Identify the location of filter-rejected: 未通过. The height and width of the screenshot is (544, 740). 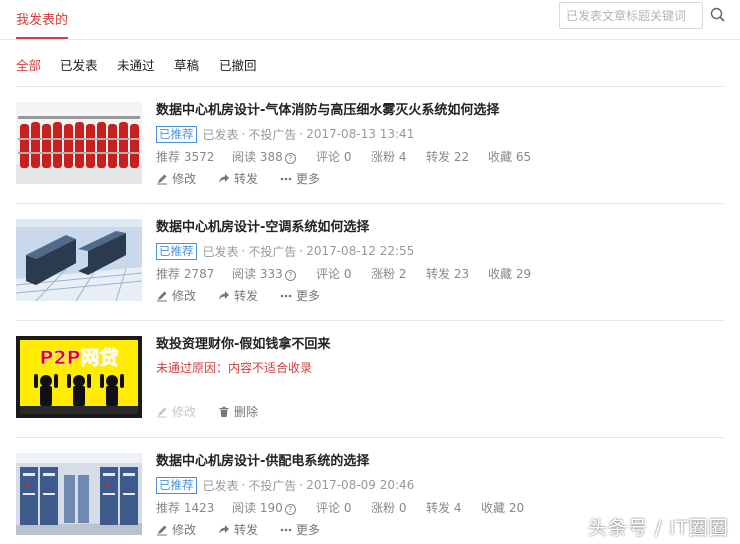
(136, 64).